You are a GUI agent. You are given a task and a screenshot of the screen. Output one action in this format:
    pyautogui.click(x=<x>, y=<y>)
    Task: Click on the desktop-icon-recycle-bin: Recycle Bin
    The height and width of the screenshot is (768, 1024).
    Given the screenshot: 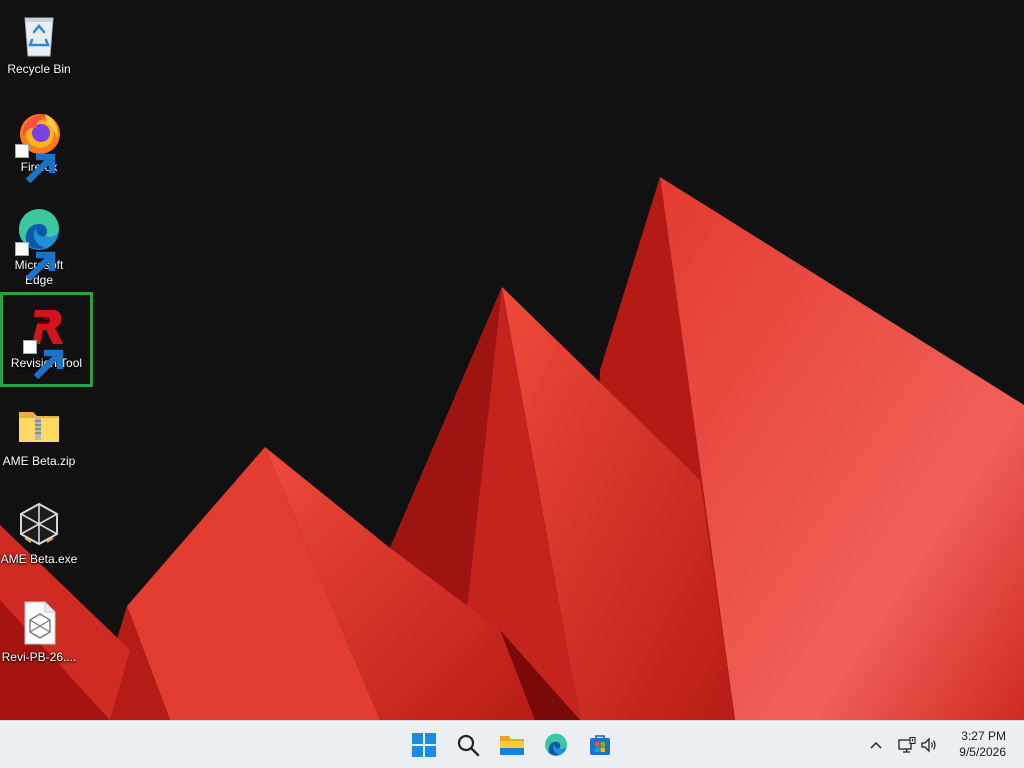 What is the action you would take?
    pyautogui.click(x=39, y=49)
    